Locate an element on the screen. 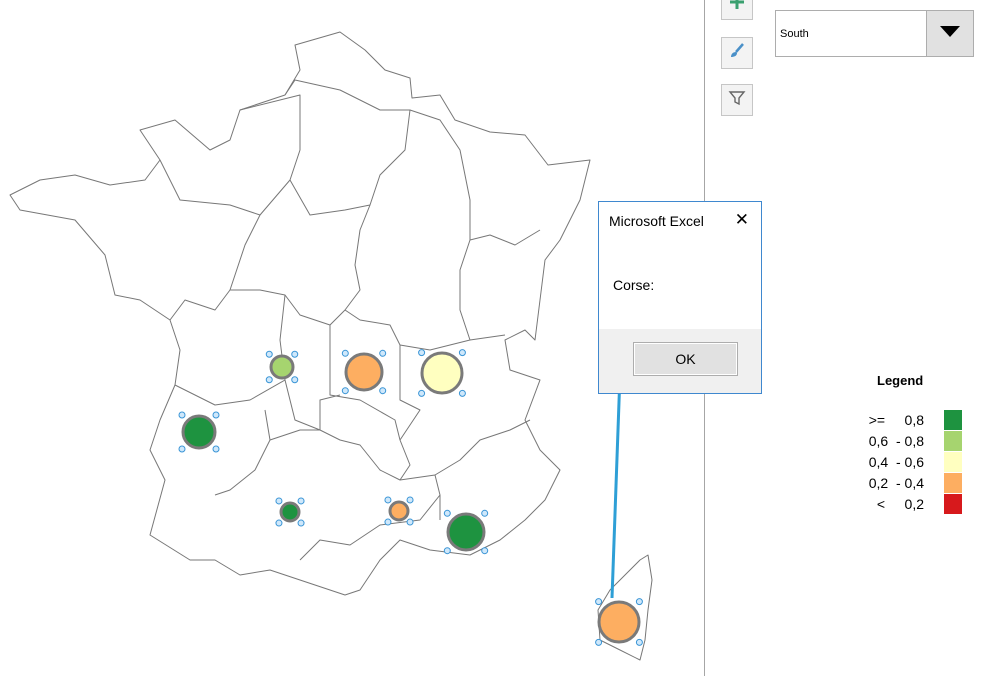  message-dialog: Microsoft Excel ✕ Corse: OK is located at coordinates (680, 297).